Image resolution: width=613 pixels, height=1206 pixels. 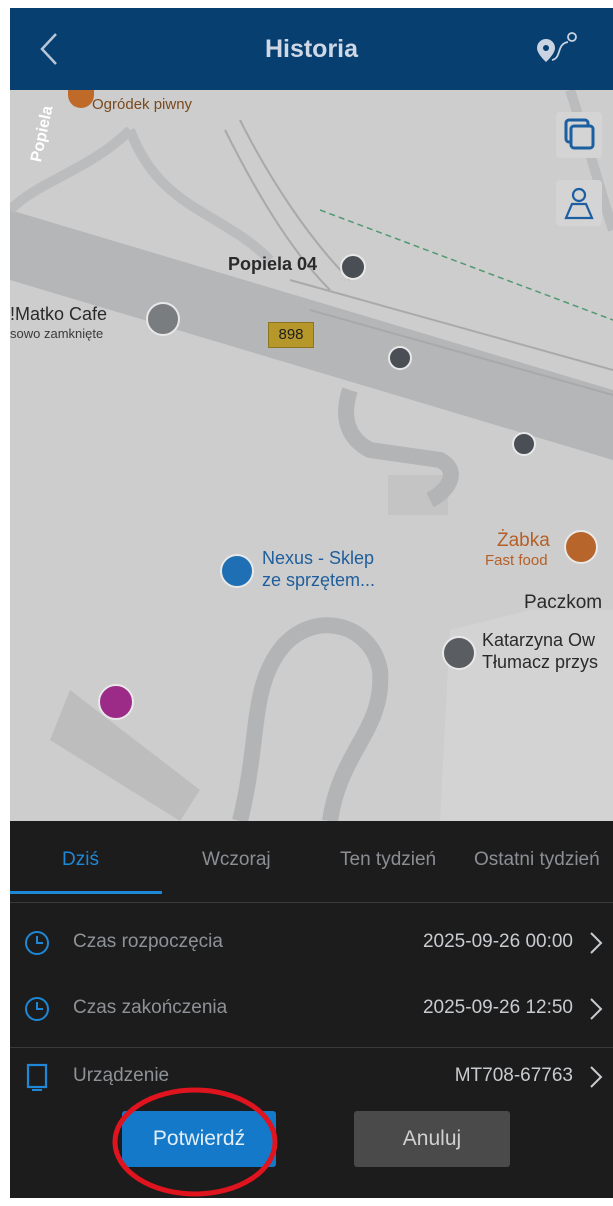 I want to click on back-button, so click(x=52, y=49).